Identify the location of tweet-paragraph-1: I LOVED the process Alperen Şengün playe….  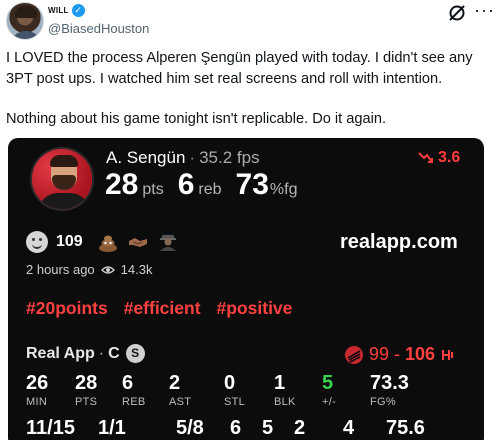
(239, 68).